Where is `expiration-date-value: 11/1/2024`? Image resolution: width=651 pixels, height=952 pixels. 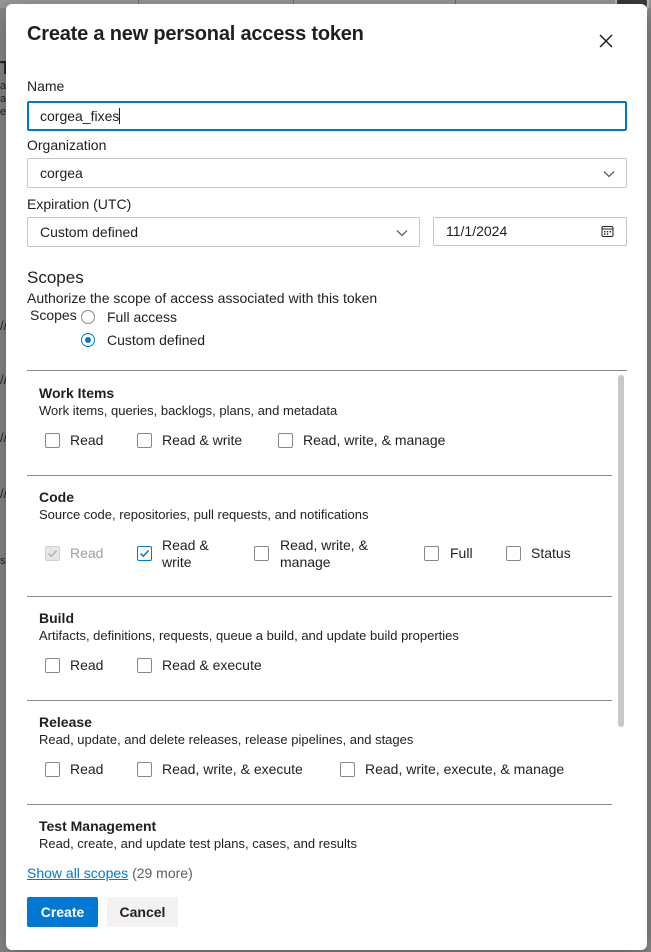 expiration-date-value: 11/1/2024 is located at coordinates (477, 231).